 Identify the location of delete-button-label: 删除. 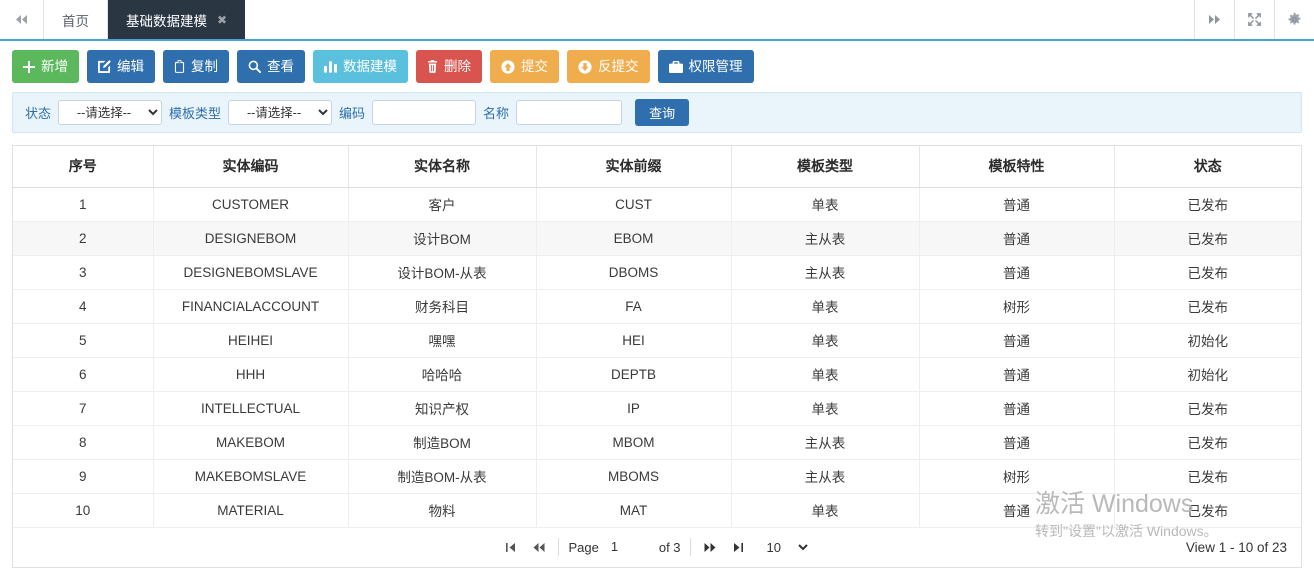
(457, 66).